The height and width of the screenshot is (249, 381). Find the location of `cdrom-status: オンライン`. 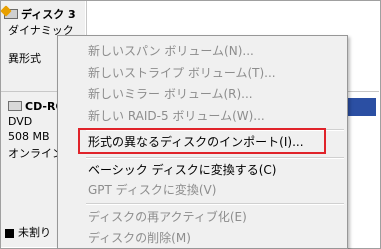

cdrom-status: オンライン is located at coordinates (35, 153).